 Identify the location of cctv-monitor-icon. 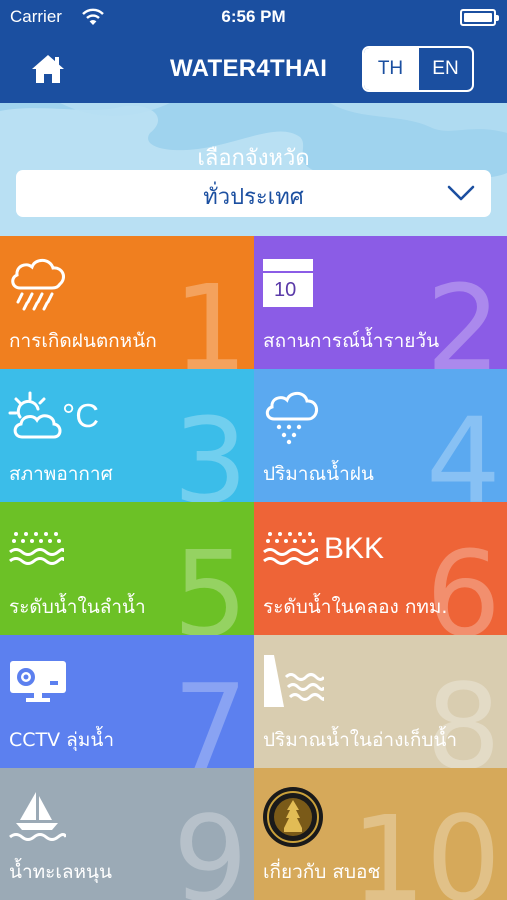
(38, 681).